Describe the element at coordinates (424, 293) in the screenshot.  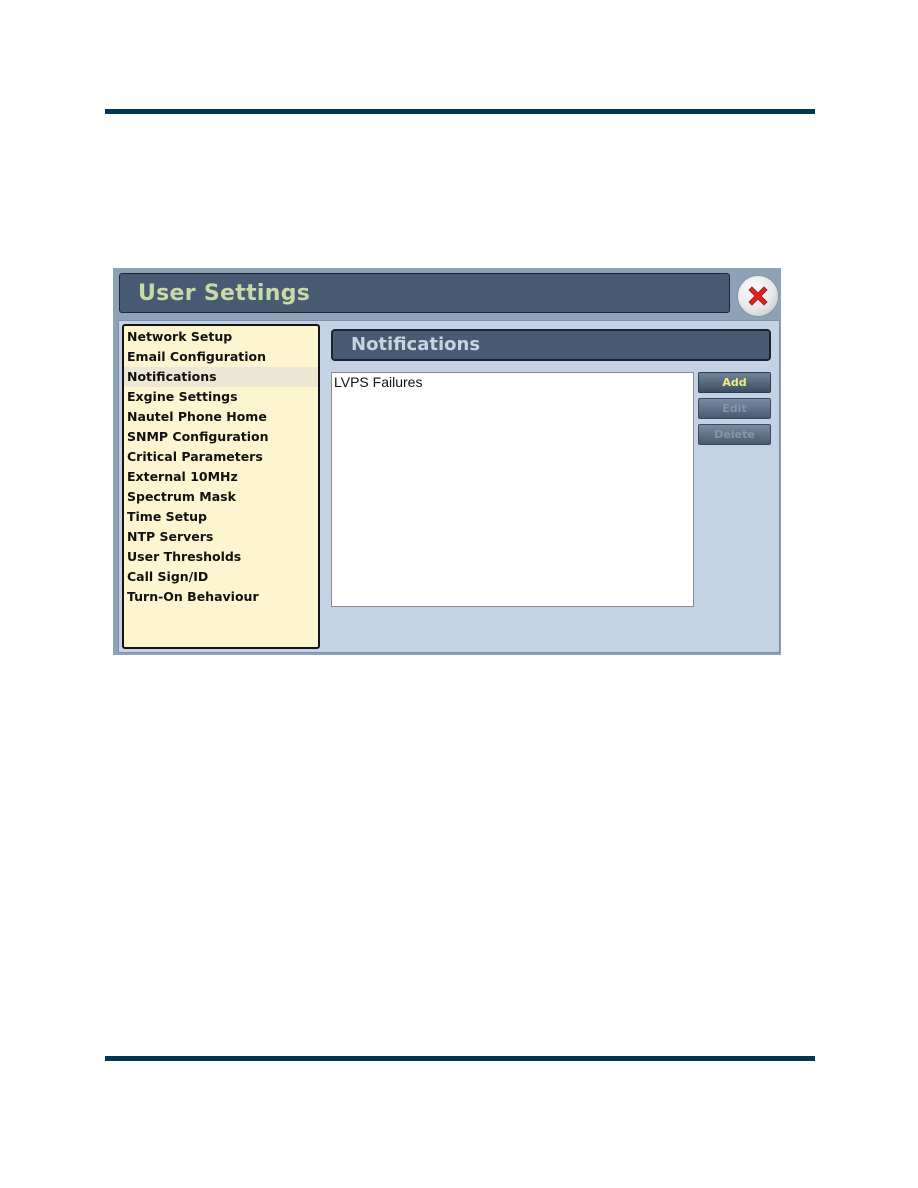
I see `window-titlebar: User Settings` at that location.